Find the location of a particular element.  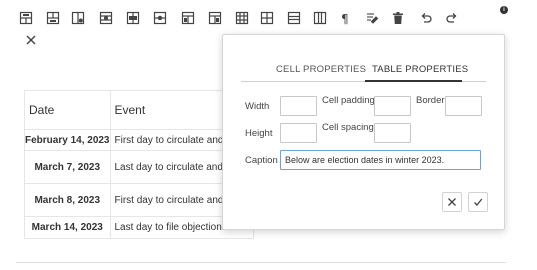

delete-icon is located at coordinates (398, 18).